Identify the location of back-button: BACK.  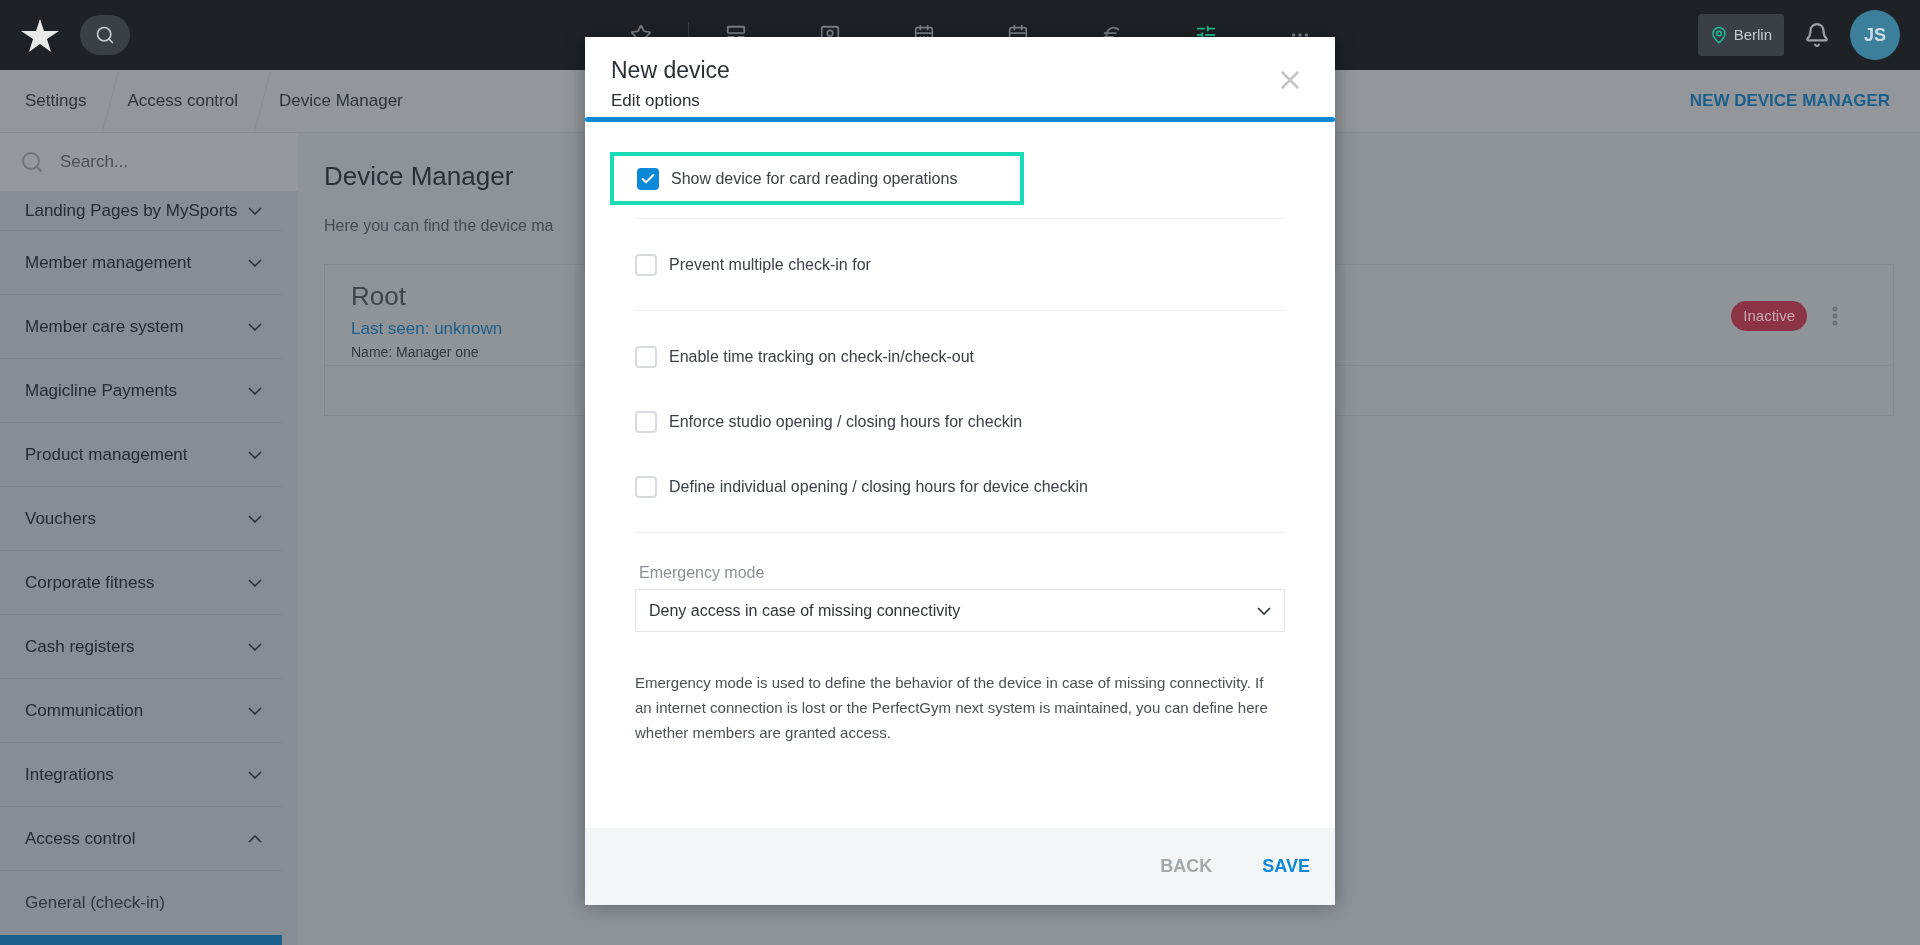
(1186, 866).